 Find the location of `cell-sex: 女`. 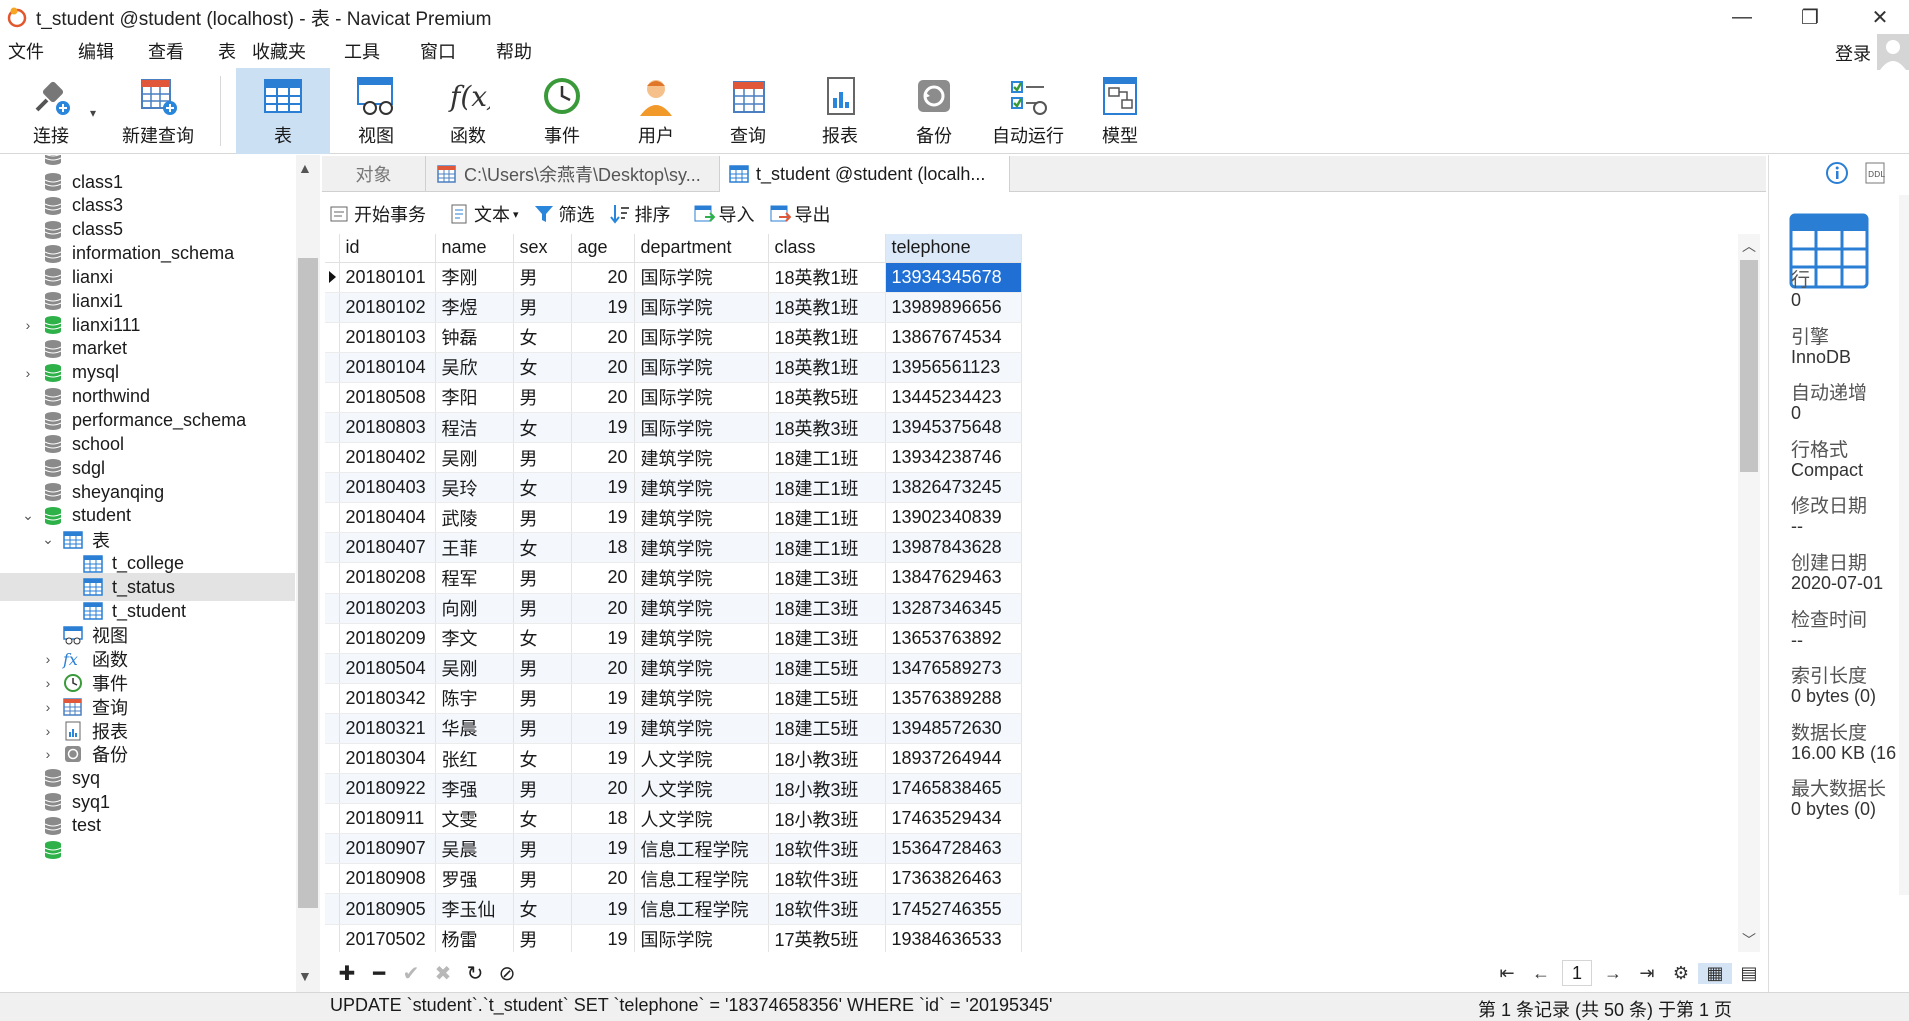

cell-sex: 女 is located at coordinates (542, 488).